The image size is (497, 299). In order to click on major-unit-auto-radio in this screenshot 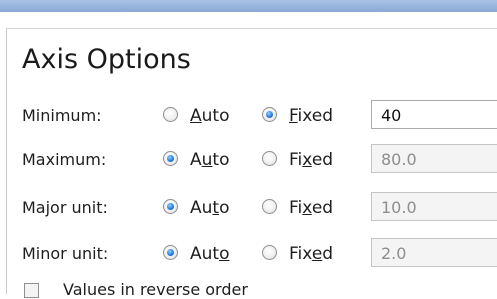, I will do `click(170, 206)`.